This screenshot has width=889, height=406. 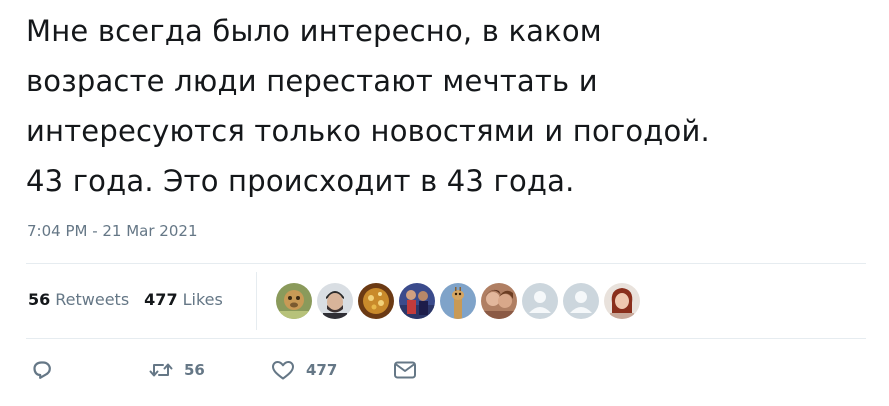 I want to click on retweets-label: Retweets, so click(x=92, y=299).